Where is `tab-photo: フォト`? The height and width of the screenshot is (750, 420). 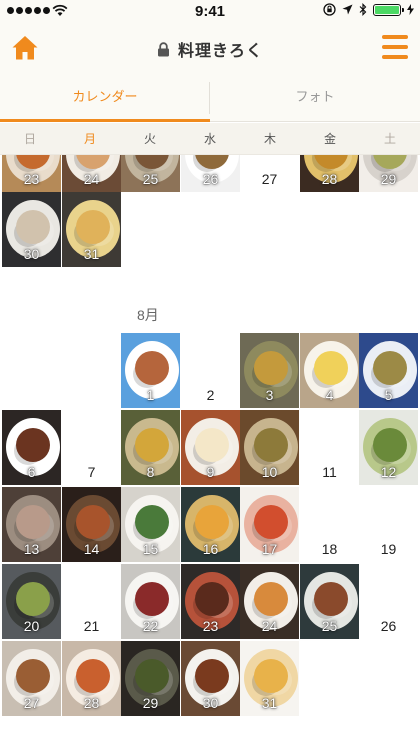 tab-photo: フォト is located at coordinates (315, 97).